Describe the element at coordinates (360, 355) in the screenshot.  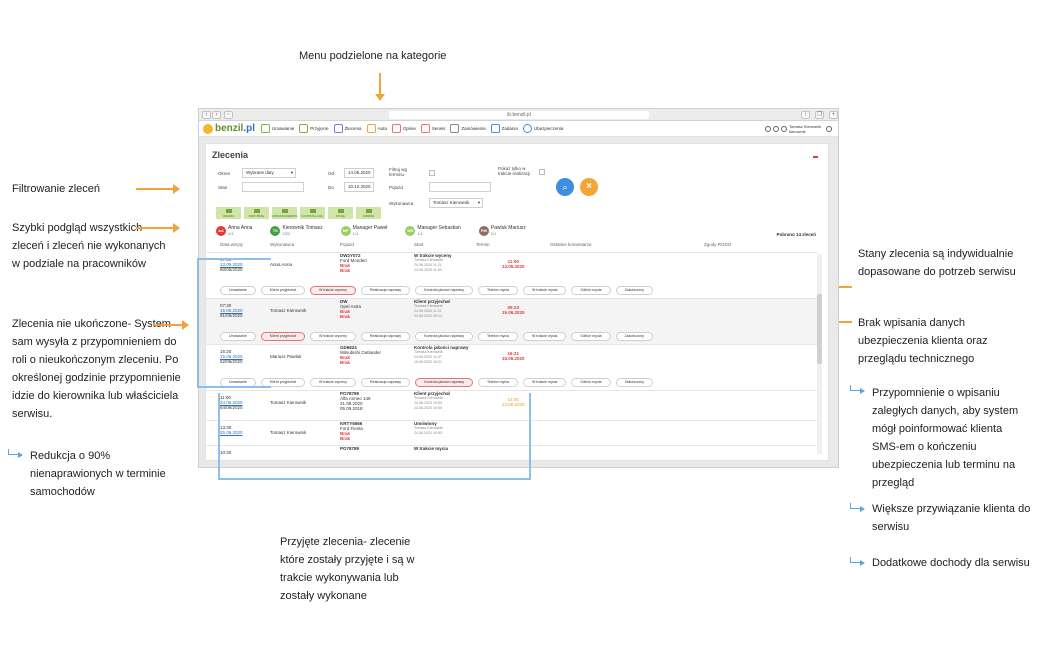
I see `vehicle-cell: GD6824 Mitsubishi Outlander Brak Brak` at that location.